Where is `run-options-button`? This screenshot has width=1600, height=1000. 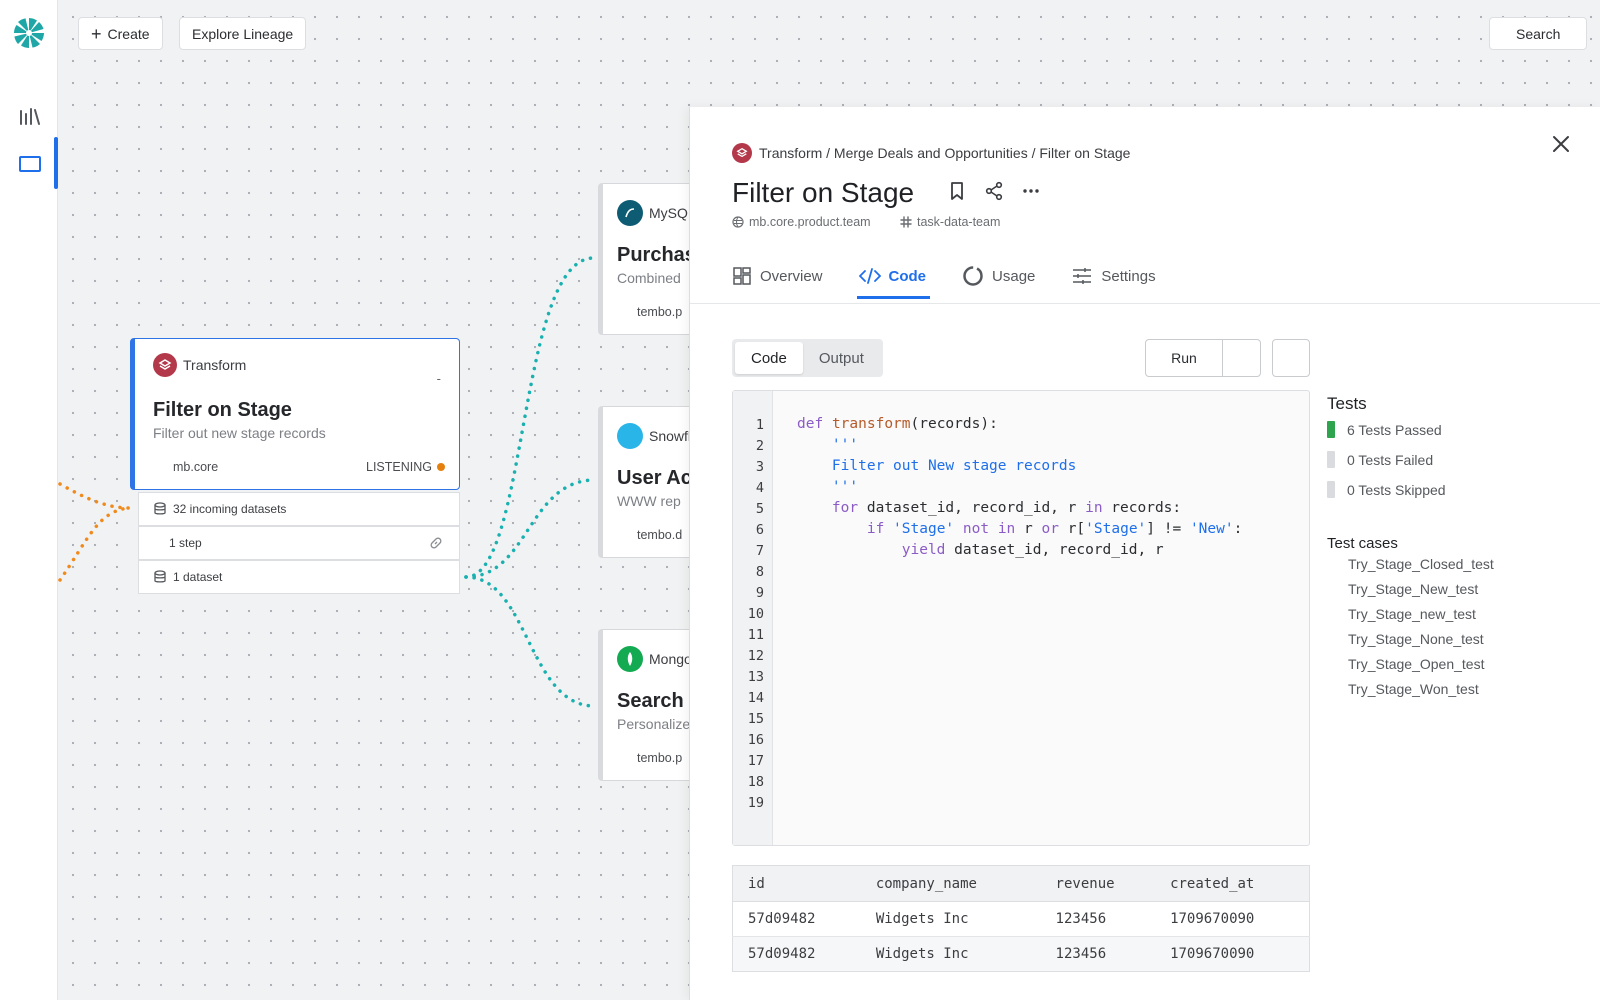
run-options-button is located at coordinates (1241, 358).